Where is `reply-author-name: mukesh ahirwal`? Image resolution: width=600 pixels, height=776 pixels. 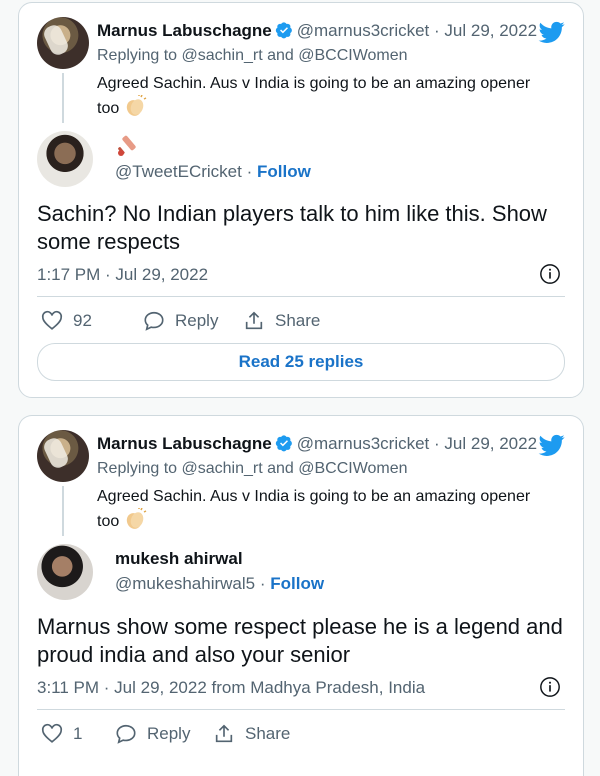 reply-author-name: mukesh ahirwal is located at coordinates (179, 559).